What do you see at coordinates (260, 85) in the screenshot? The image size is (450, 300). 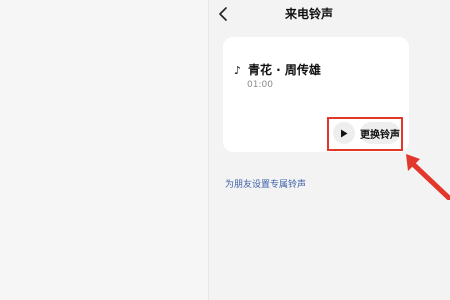 I see `song-duration: 01:00` at bounding box center [260, 85].